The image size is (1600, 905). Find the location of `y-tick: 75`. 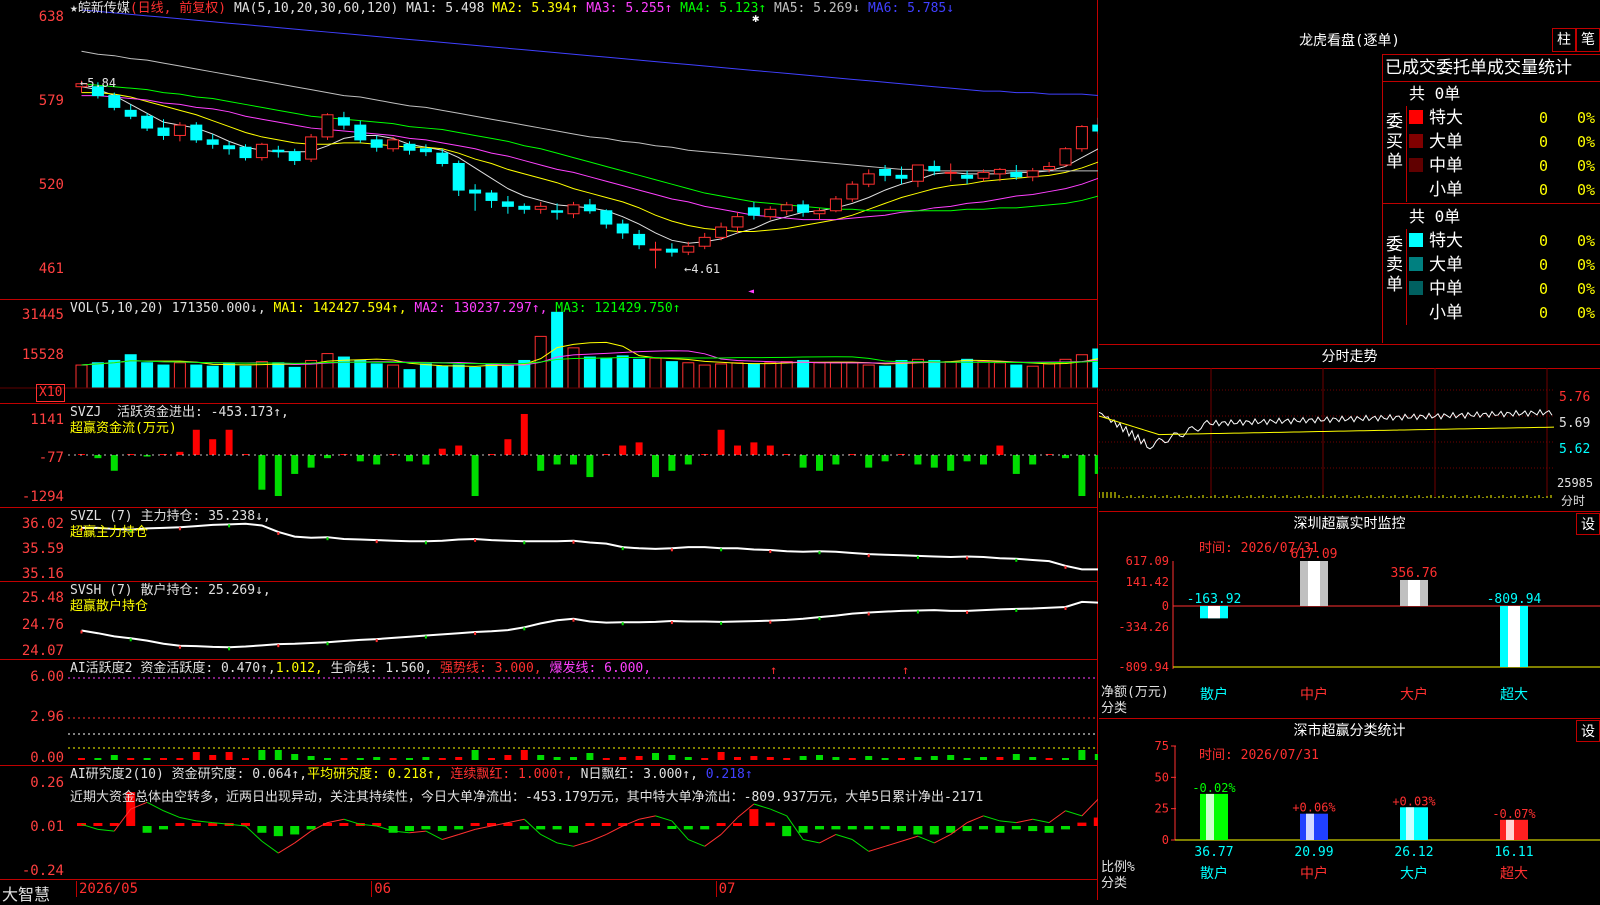

y-tick: 75 is located at coordinates (1162, 746).